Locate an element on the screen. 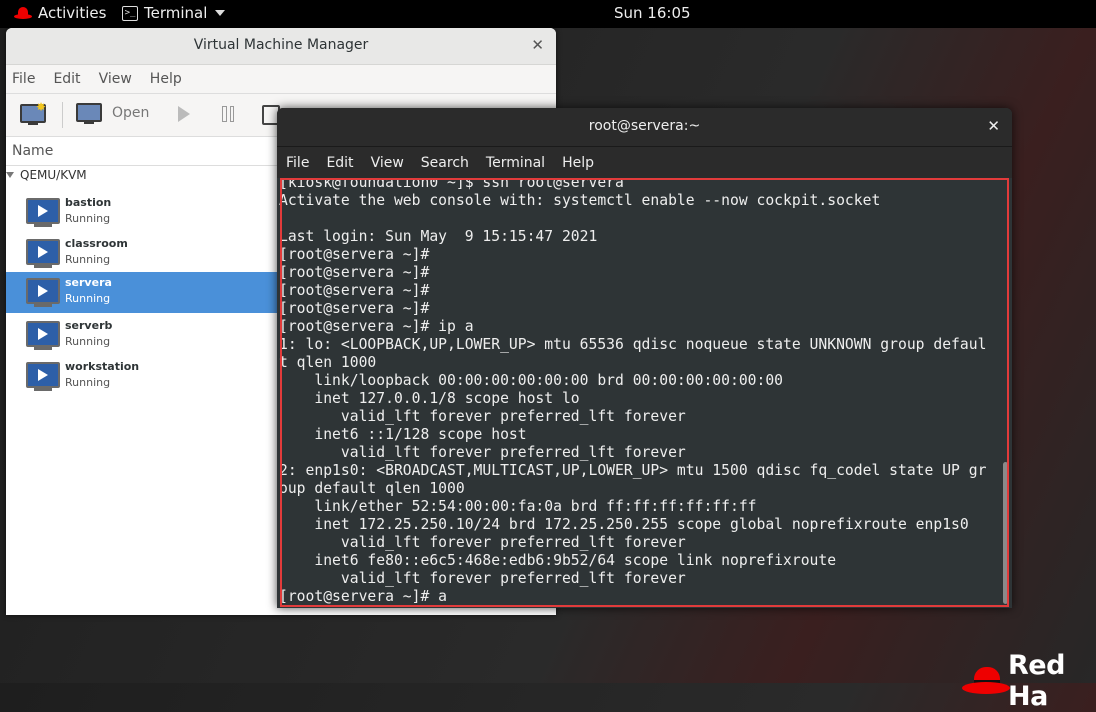 Image resolution: width=1096 pixels, height=712 pixels. scrollbar-thumb is located at coordinates (1005, 533).